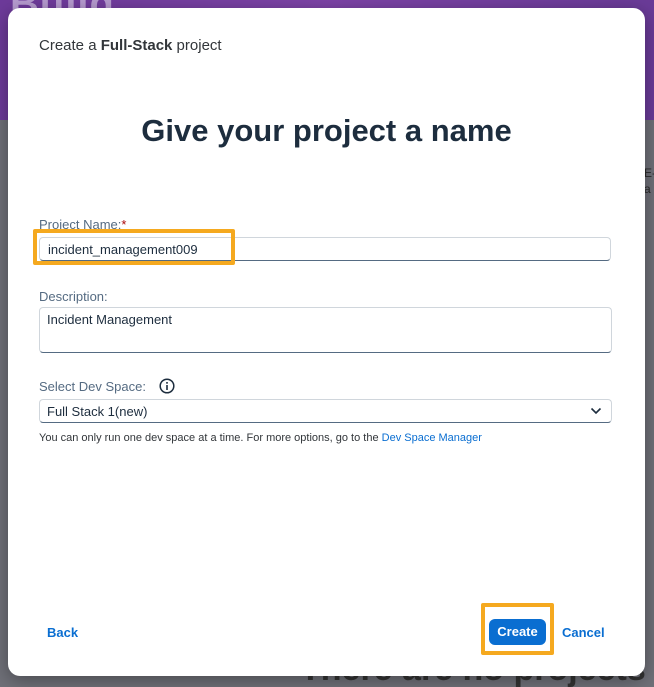 The width and height of the screenshot is (654, 687). Describe the element at coordinates (73, 296) in the screenshot. I see `description-label: Description:` at that location.